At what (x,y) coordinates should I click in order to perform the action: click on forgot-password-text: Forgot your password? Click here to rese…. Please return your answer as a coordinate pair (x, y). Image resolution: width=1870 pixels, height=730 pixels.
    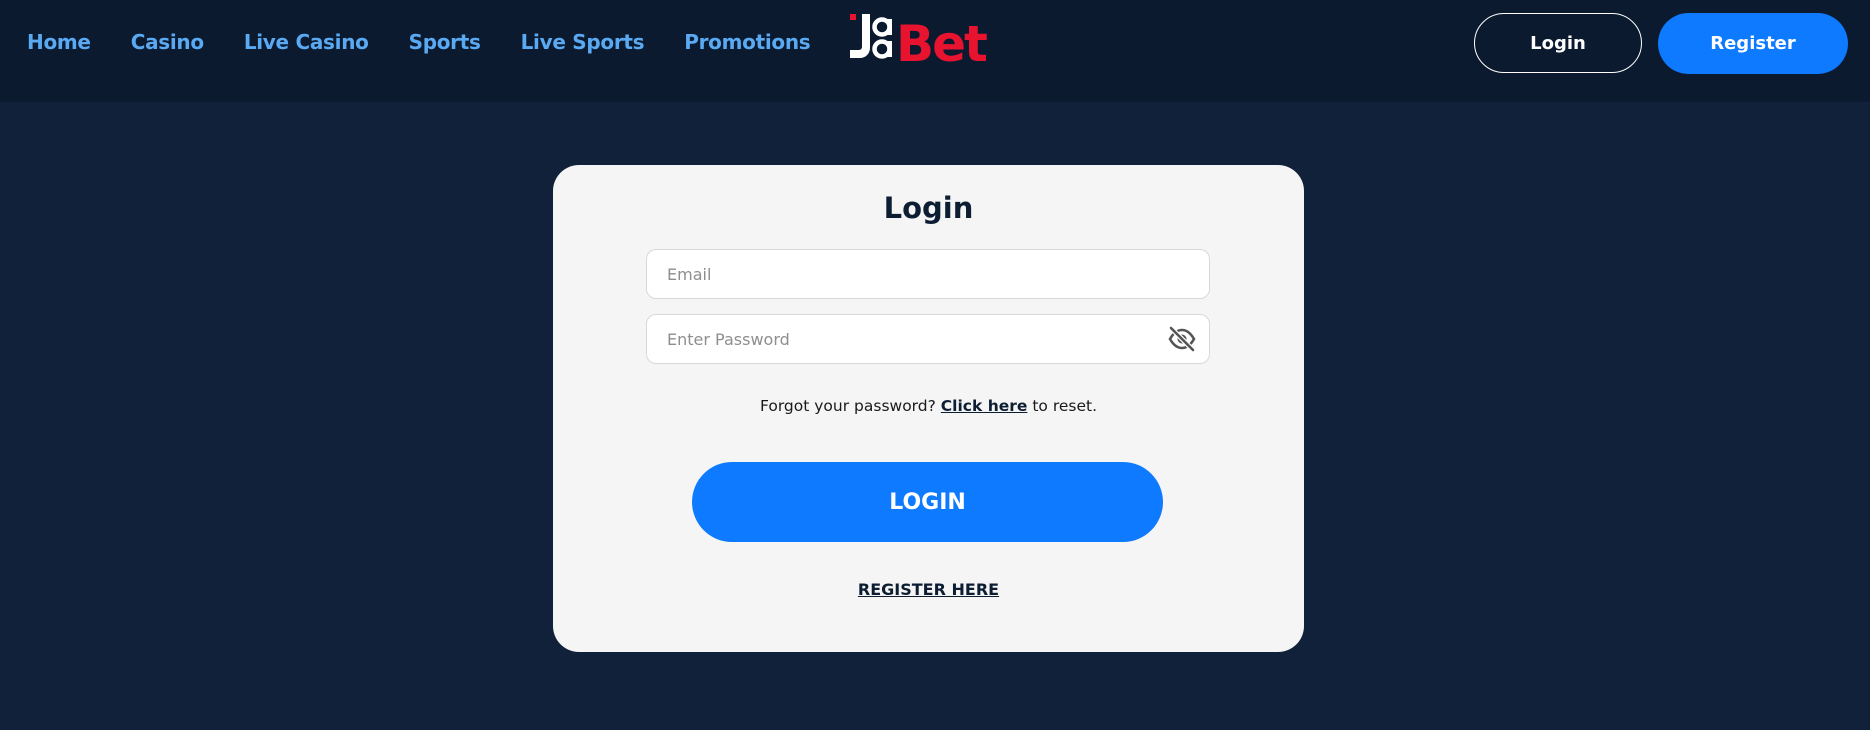
    Looking at the image, I should click on (928, 406).